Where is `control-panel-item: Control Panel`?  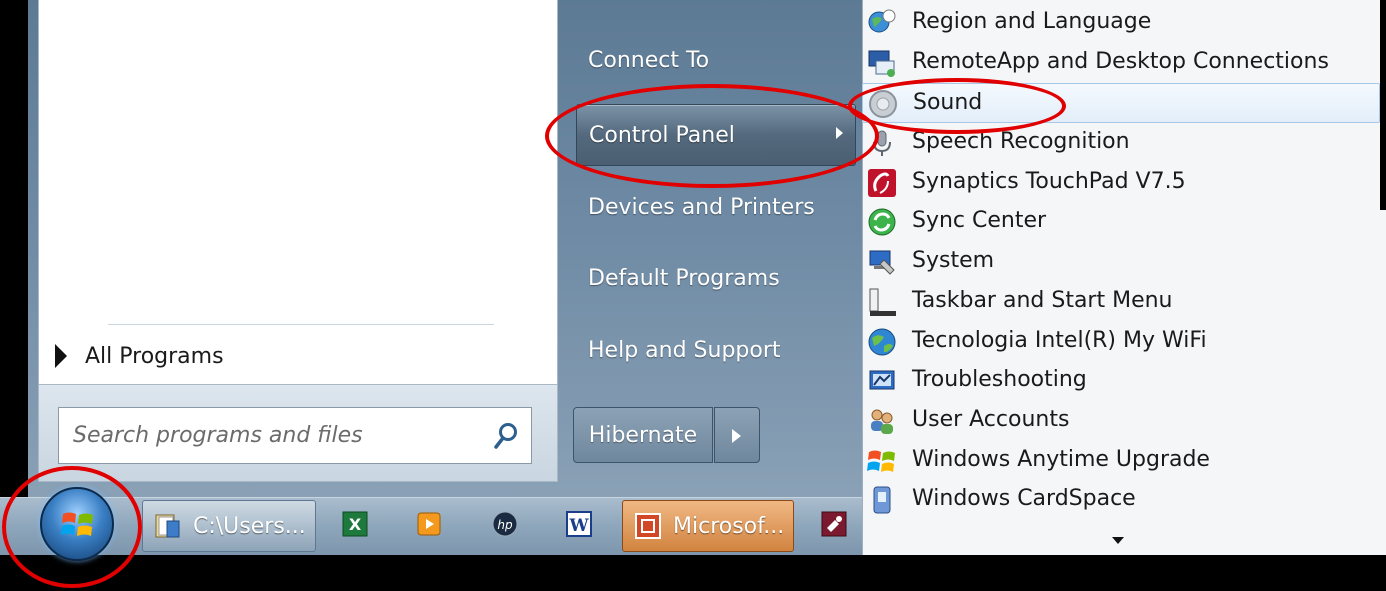
control-panel-item: Control Panel is located at coordinates (716, 135).